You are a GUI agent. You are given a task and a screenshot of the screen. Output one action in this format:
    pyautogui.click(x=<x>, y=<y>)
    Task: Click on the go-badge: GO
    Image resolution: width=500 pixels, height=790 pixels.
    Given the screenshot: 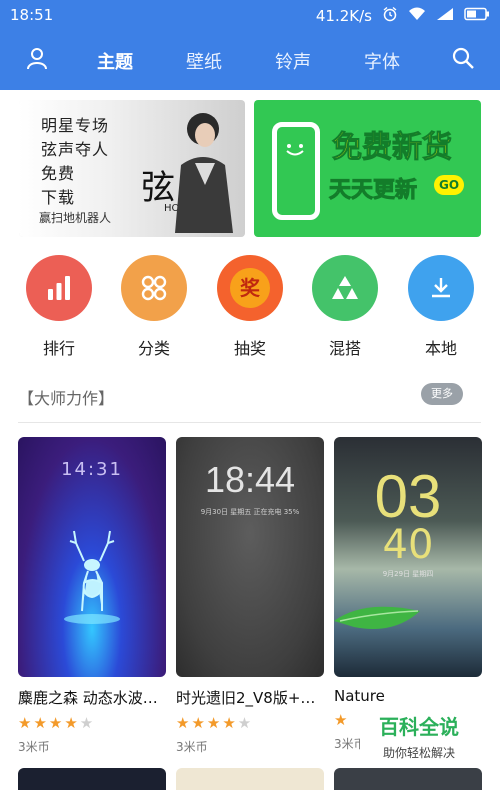 What is the action you would take?
    pyautogui.click(x=449, y=185)
    